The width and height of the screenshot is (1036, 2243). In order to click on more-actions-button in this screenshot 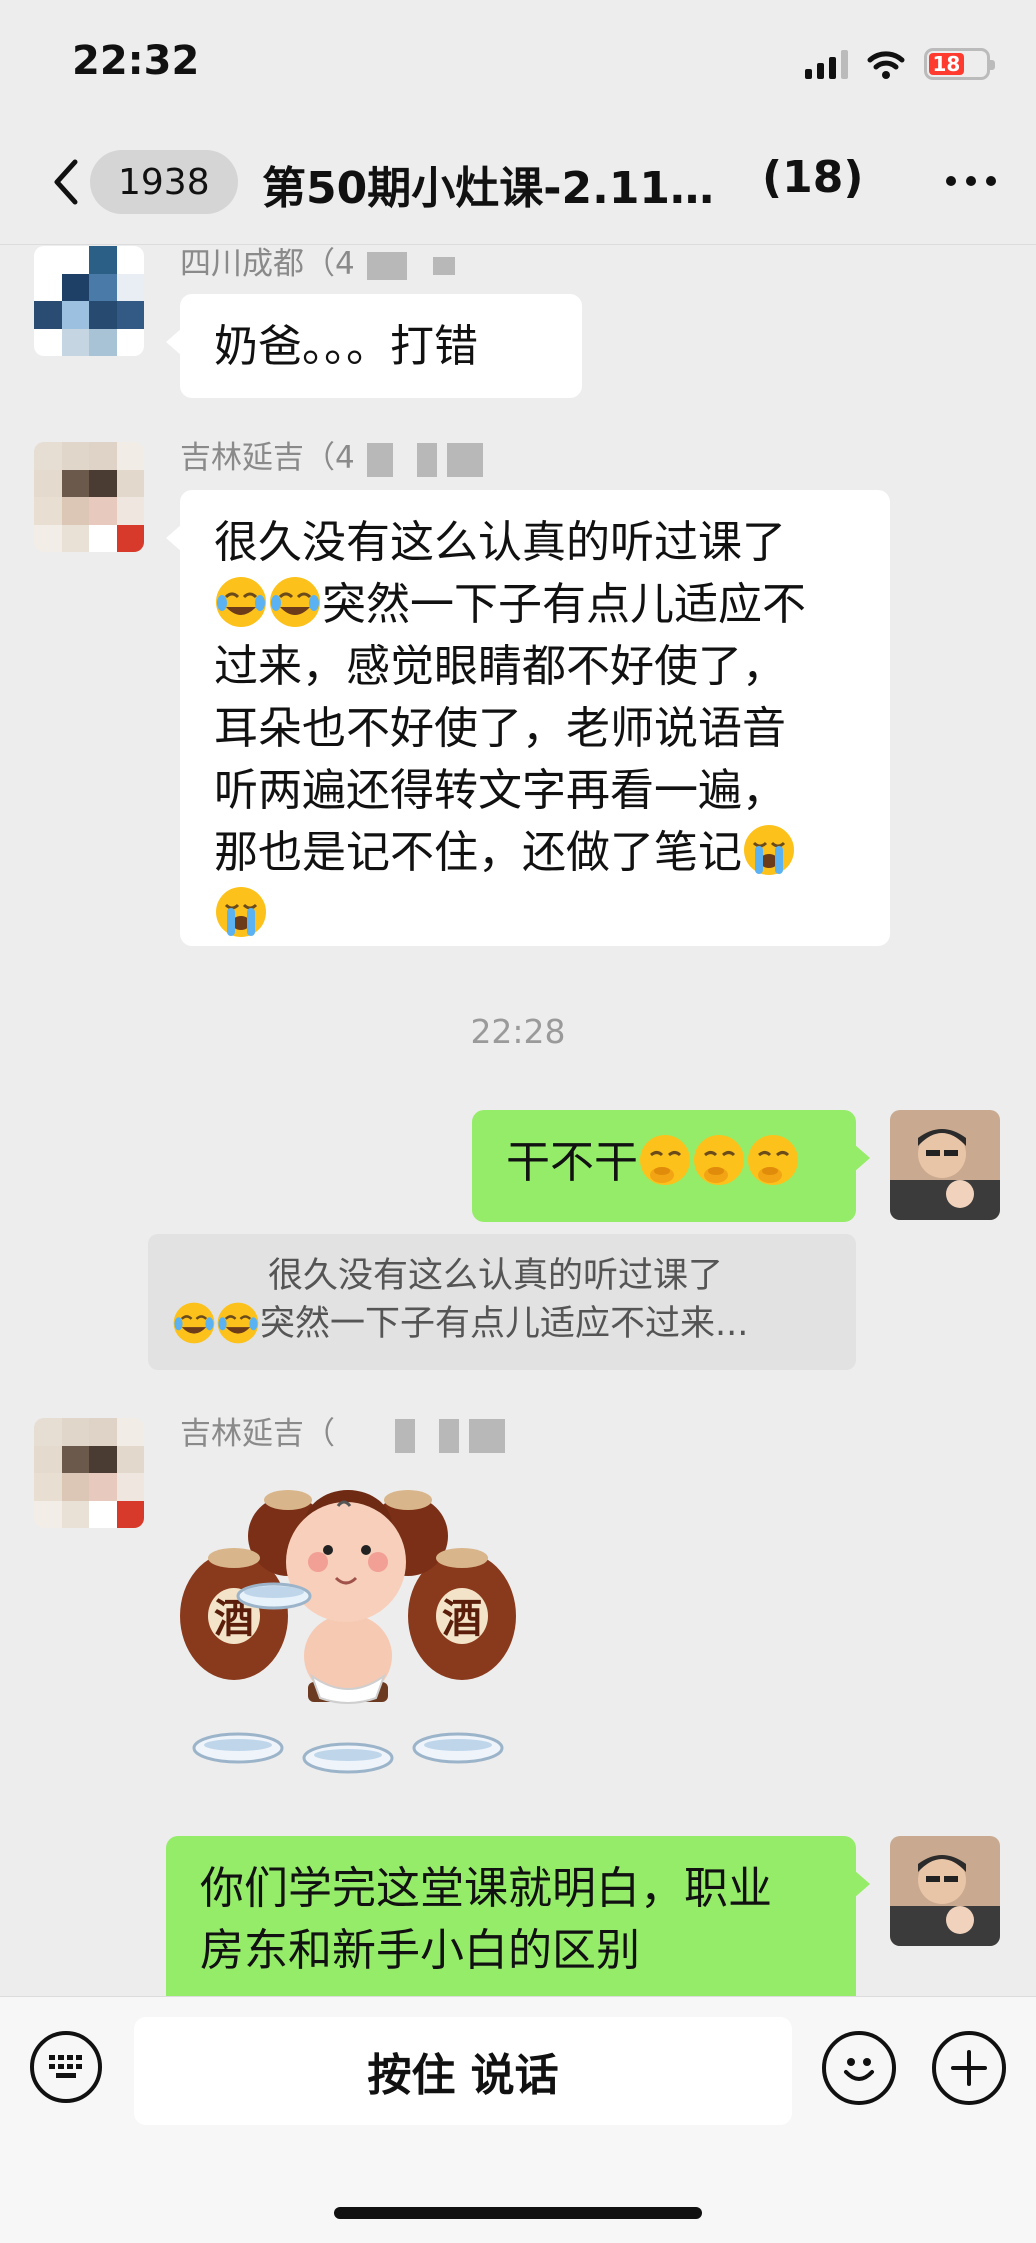, I will do `click(969, 2068)`.